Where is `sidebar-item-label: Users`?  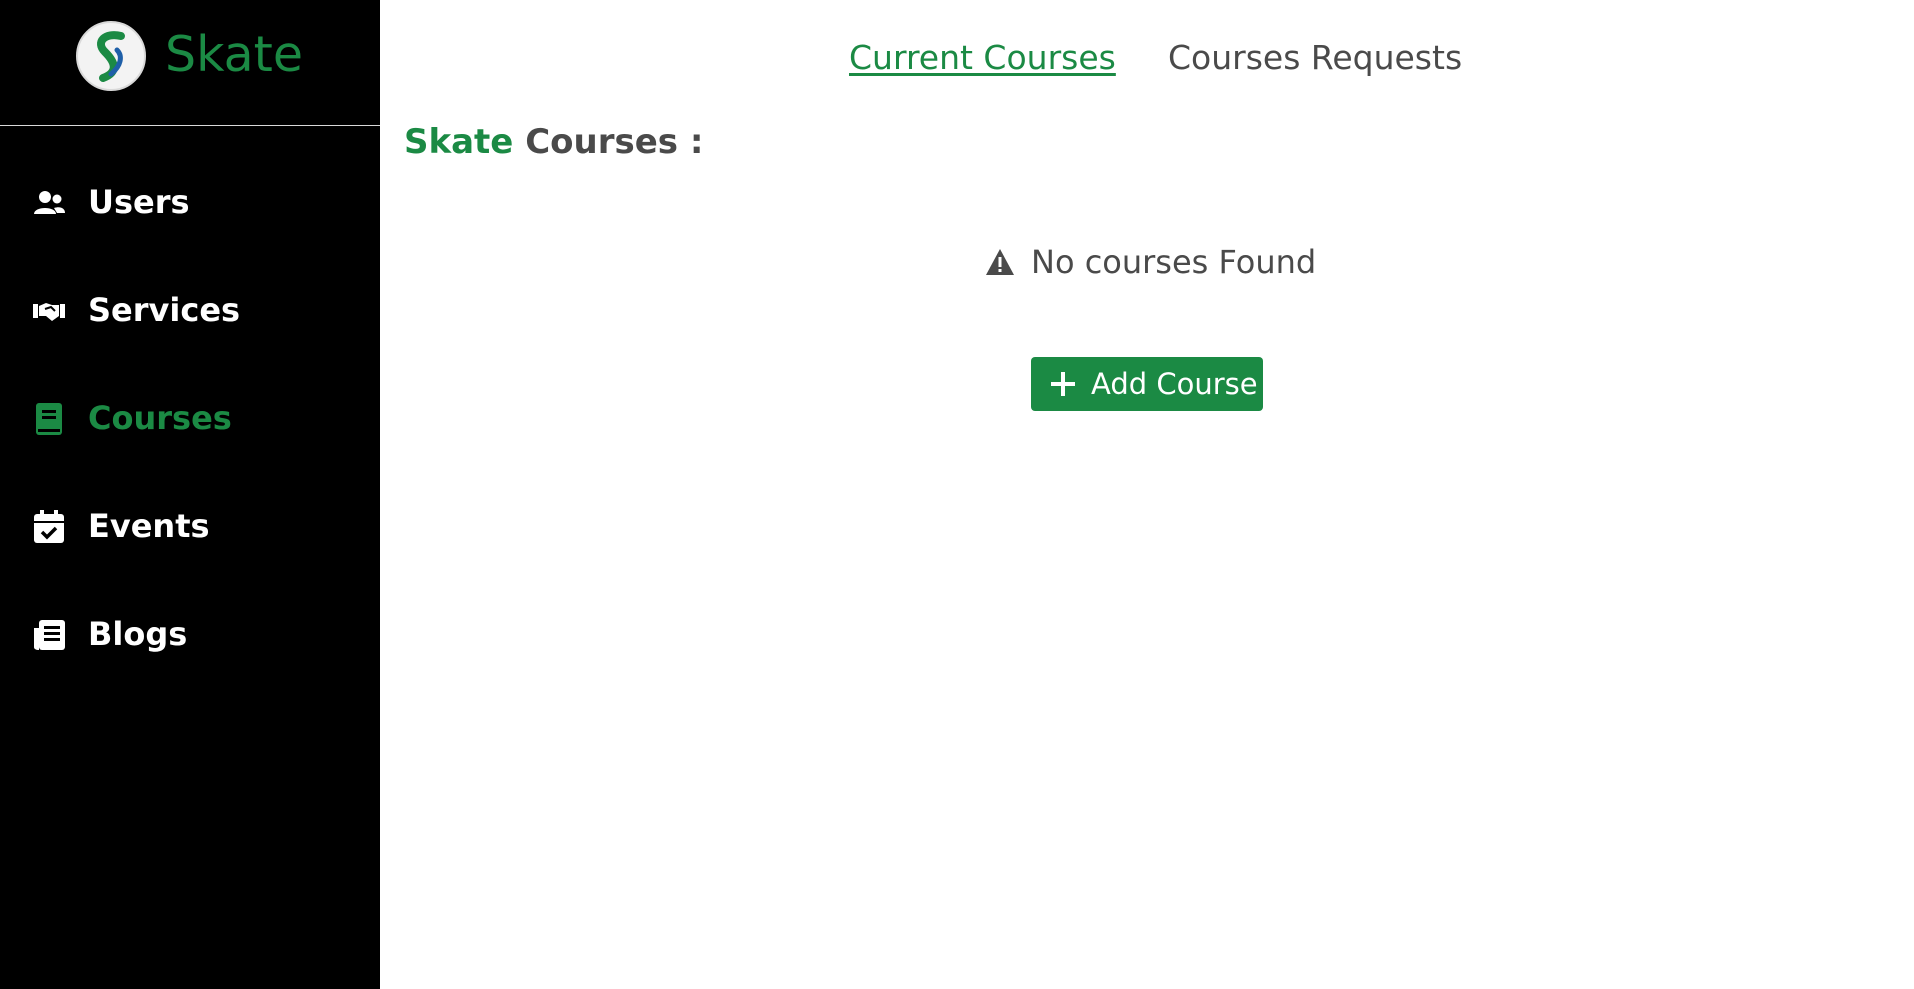
sidebar-item-label: Users is located at coordinates (139, 202).